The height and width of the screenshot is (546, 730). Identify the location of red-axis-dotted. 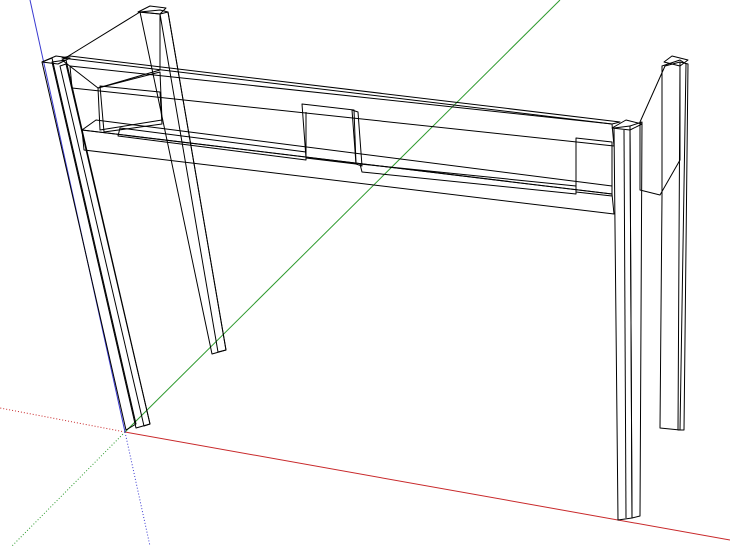
(63, 420).